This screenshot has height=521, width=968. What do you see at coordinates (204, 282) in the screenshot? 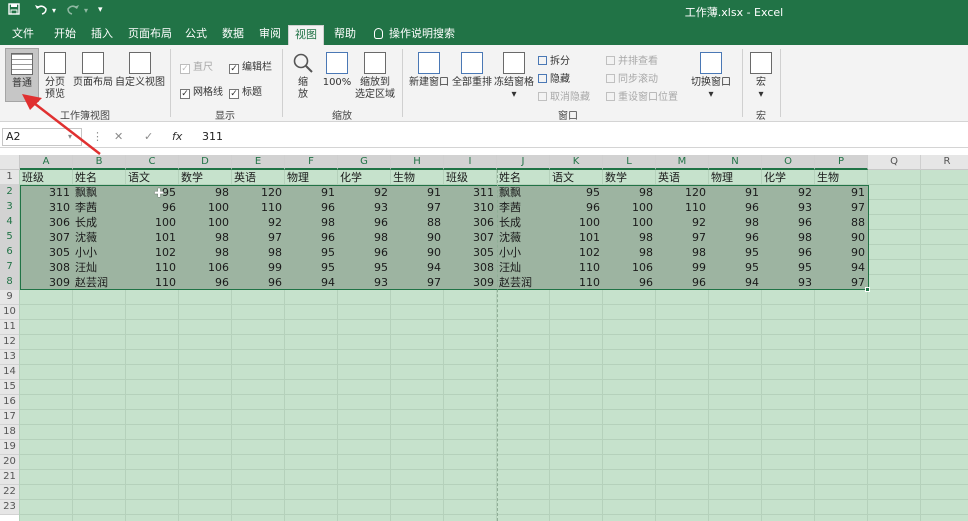
I see `cell-D8: 96` at bounding box center [204, 282].